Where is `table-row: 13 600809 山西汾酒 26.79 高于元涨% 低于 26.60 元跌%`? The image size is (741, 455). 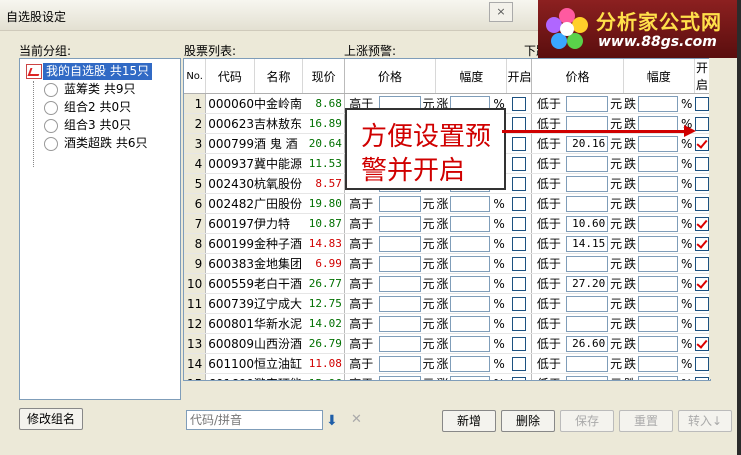
table-row: 13 600809 山西汾酒 26.79 高于元涨% 低于 26.60 元跌% is located at coordinates (447, 343).